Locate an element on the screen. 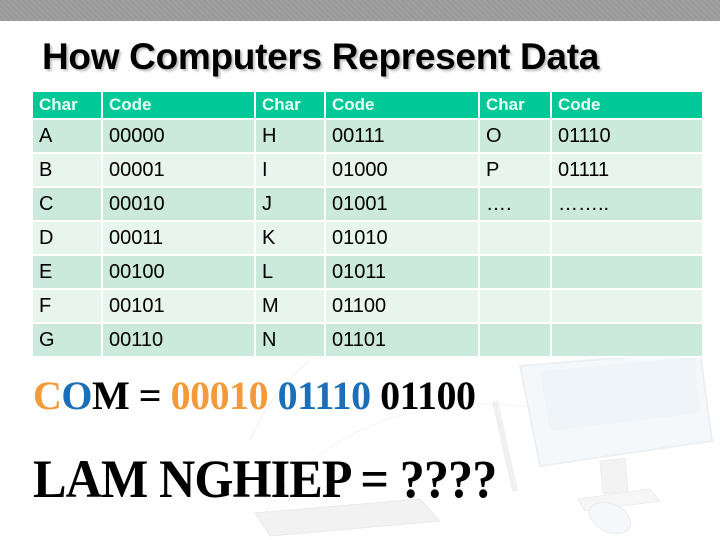 The height and width of the screenshot is (540, 720). table-header-row: Char Code Char Code Char Code is located at coordinates (367, 105).